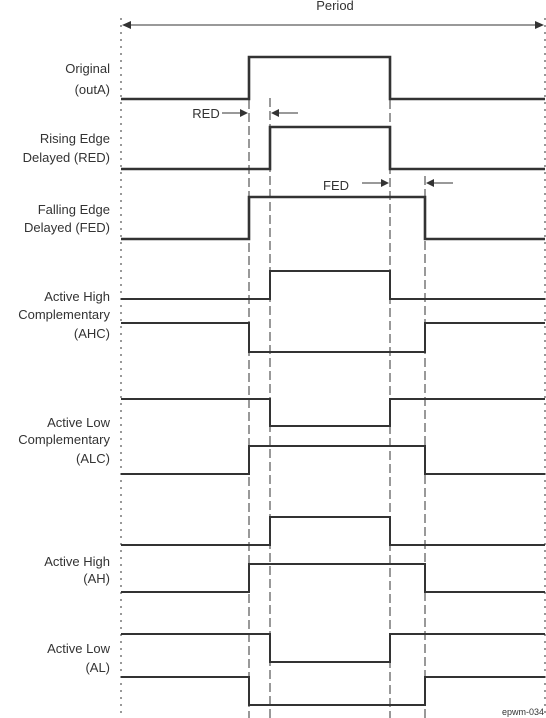  What do you see at coordinates (336, 185) in the screenshot?
I see `fed-label: FED` at bounding box center [336, 185].